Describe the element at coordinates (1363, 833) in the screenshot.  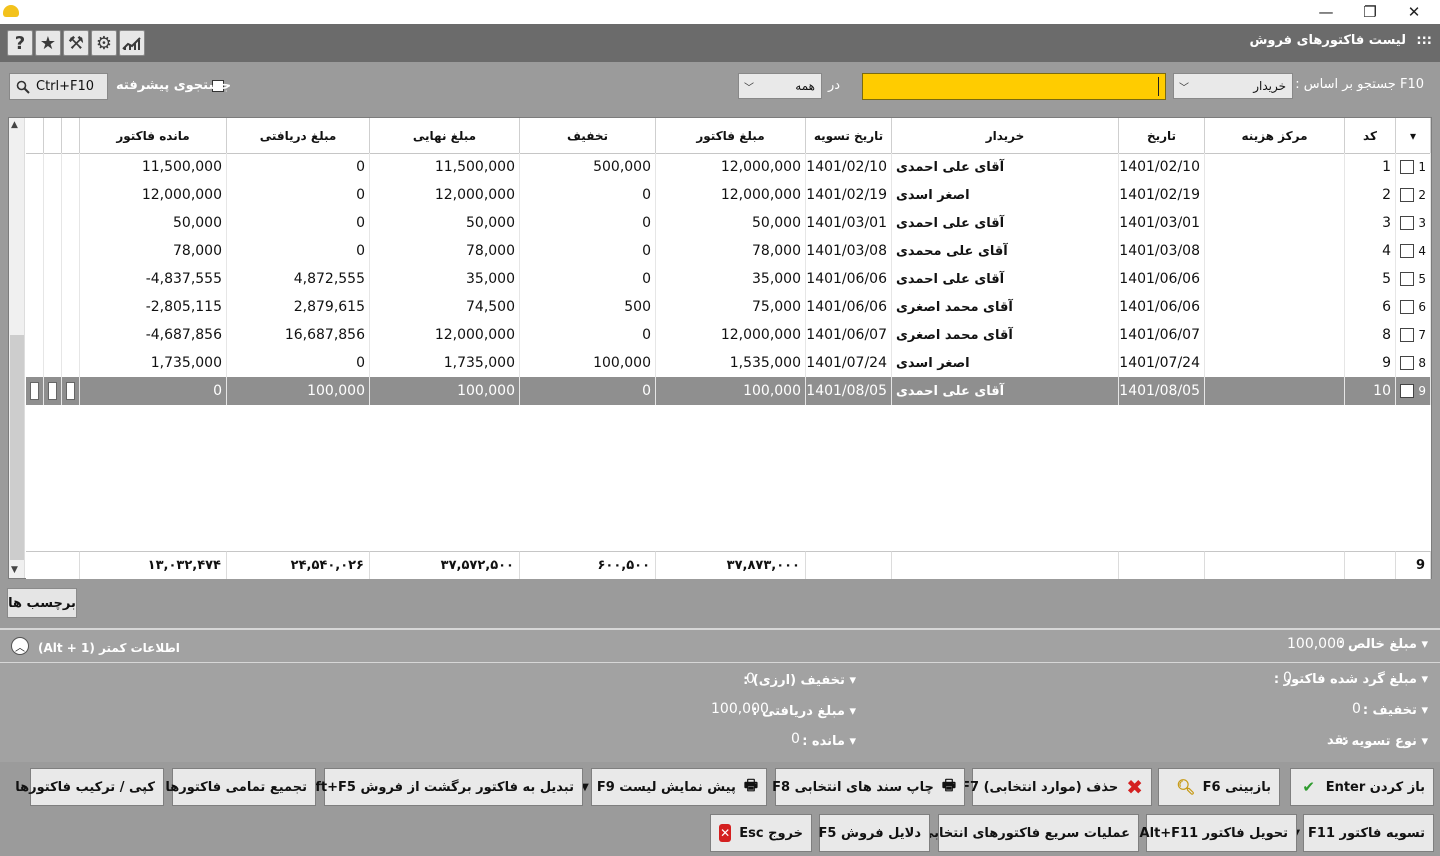
I see `settle-button: تسویه فاکتور F11 ▼` at that location.